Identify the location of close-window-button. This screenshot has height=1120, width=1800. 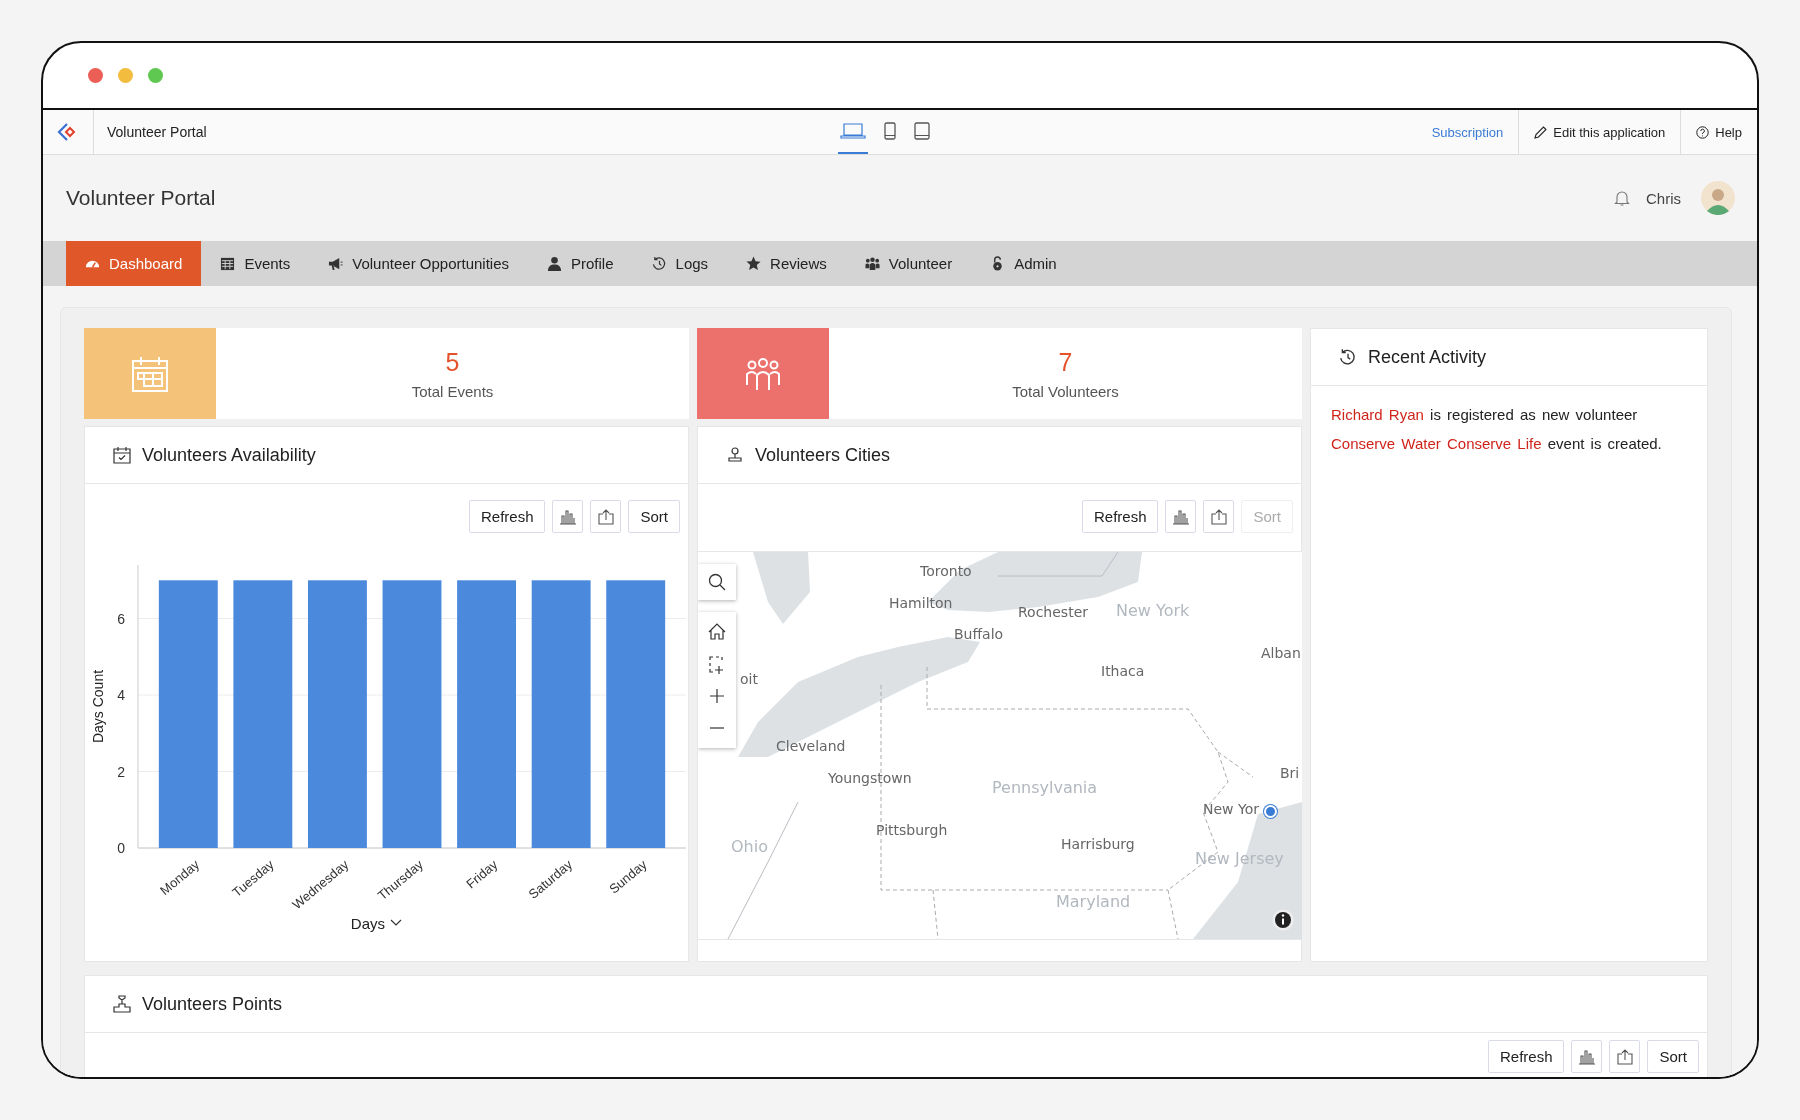
(95, 75).